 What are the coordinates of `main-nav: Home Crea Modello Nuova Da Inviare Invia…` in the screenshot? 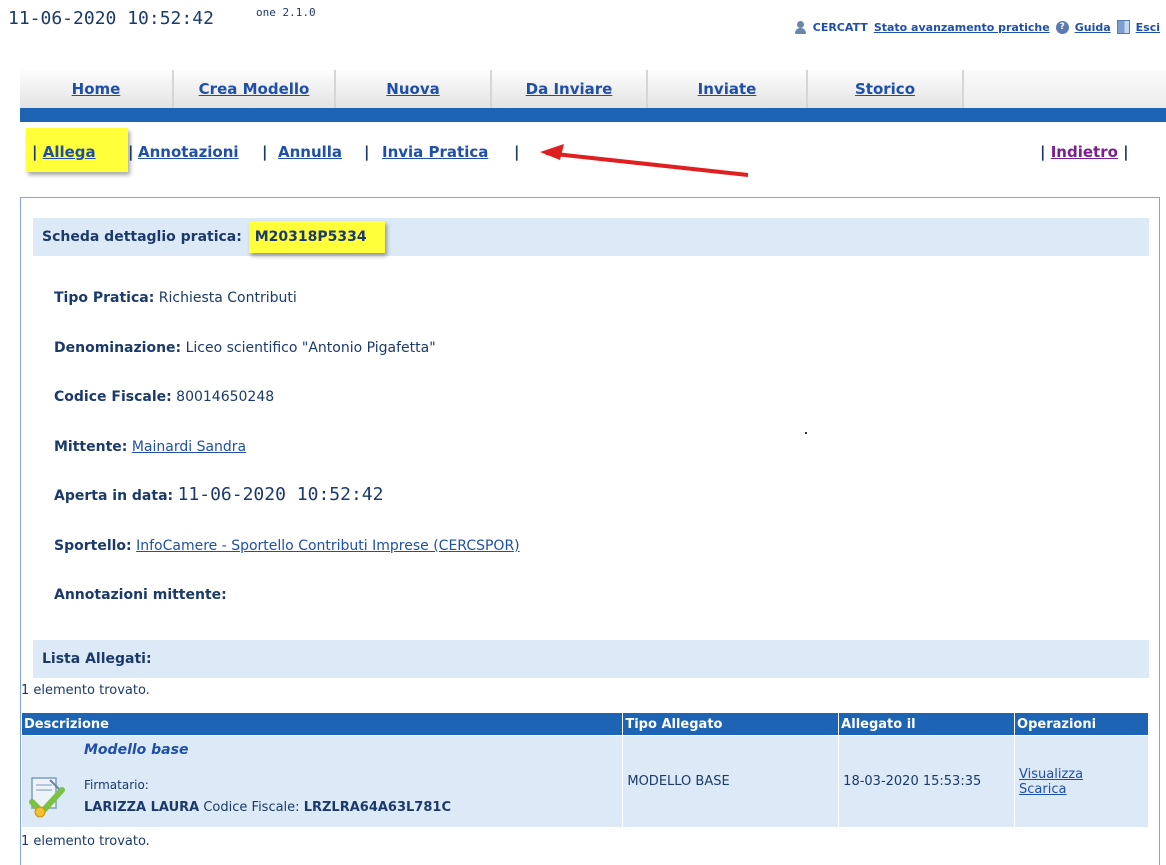 It's located at (593, 89).